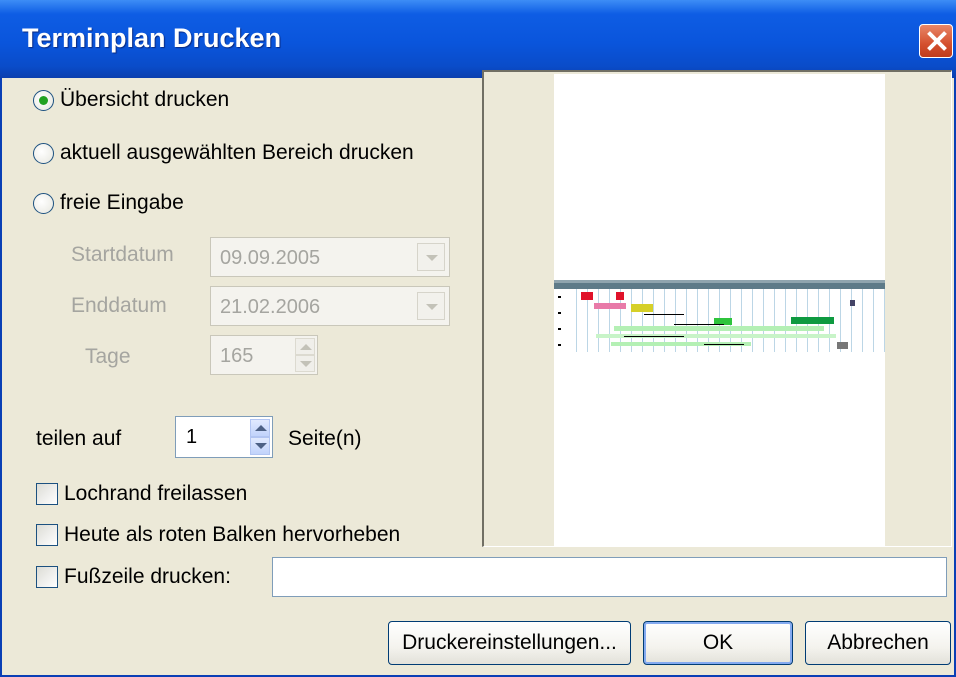 The height and width of the screenshot is (677, 956). What do you see at coordinates (147, 577) in the screenshot?
I see `footer-label: Fußzeile drucken:` at bounding box center [147, 577].